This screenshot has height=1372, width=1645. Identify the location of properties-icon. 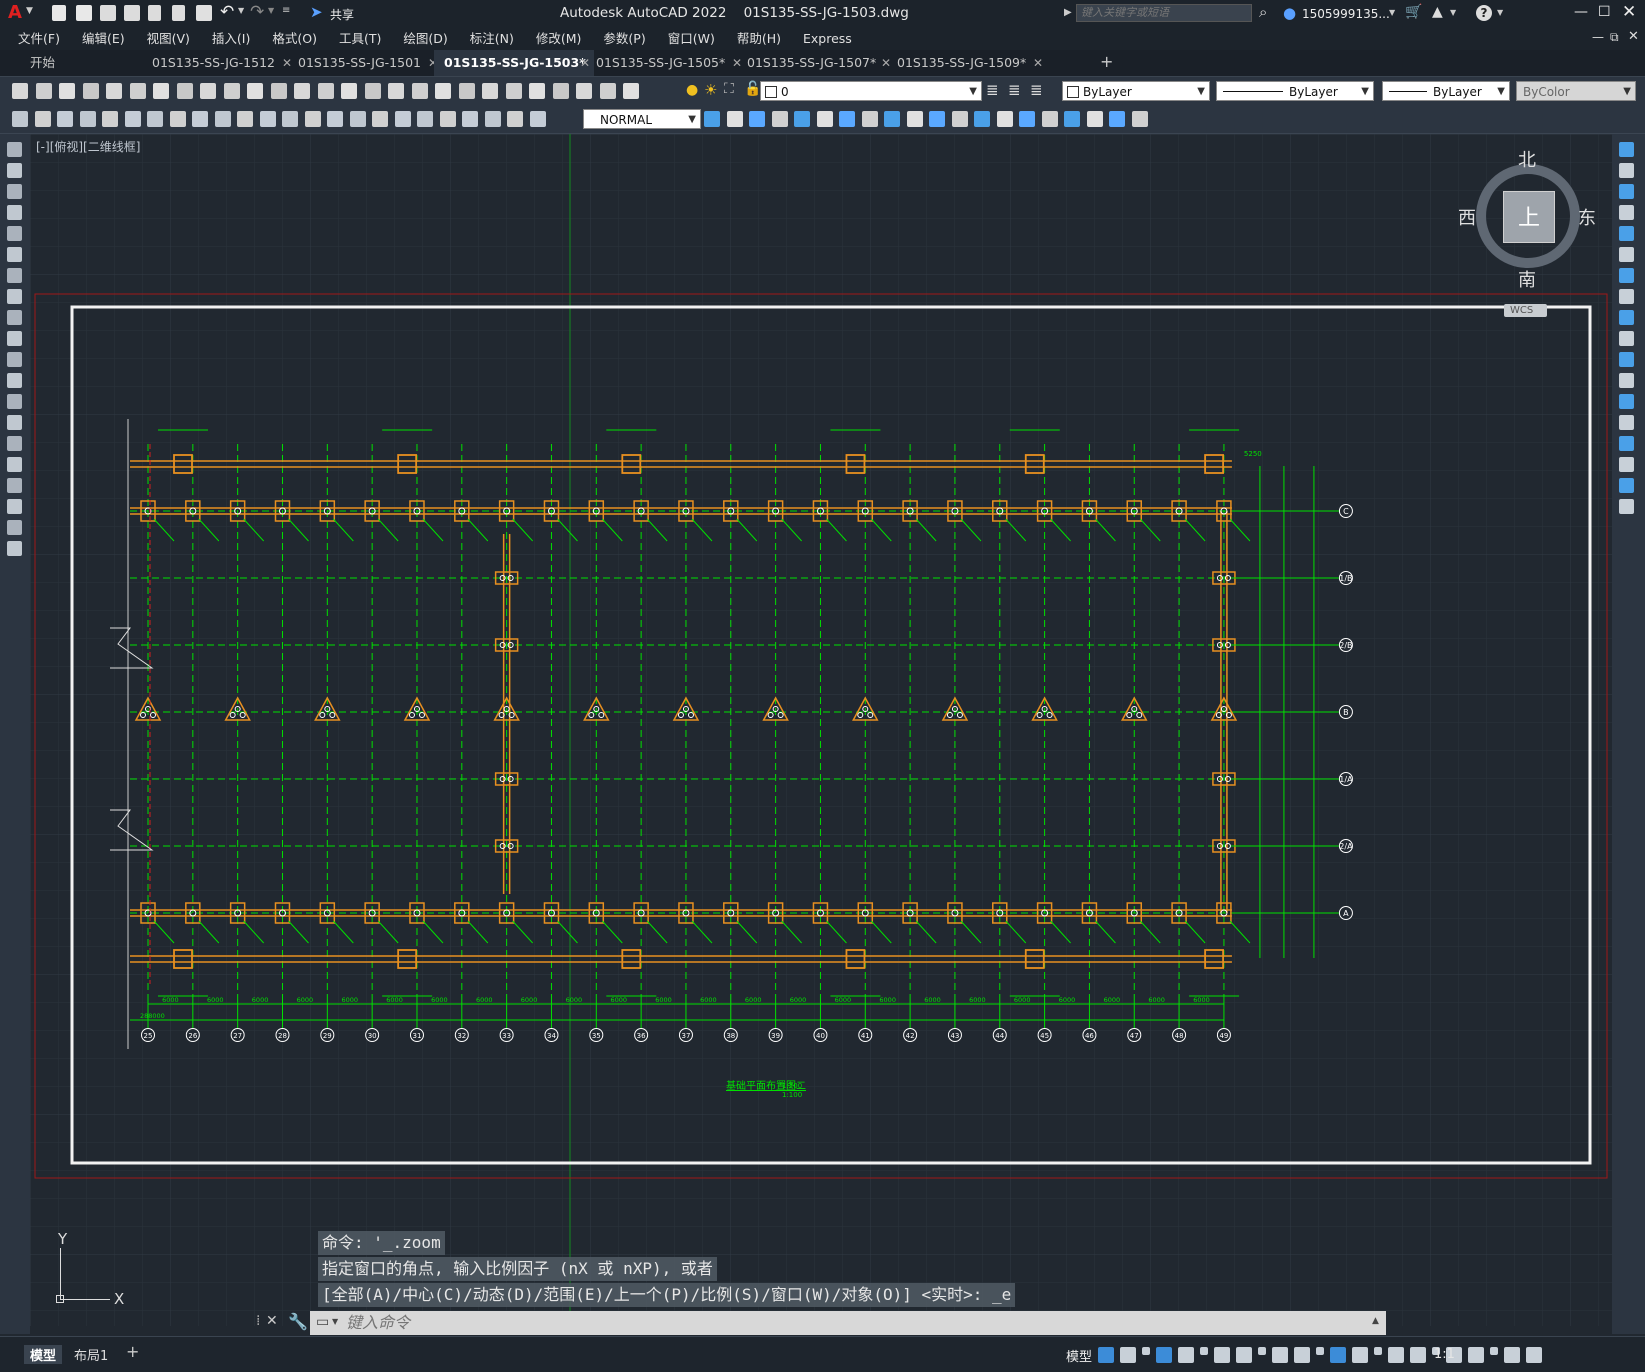
(419, 91).